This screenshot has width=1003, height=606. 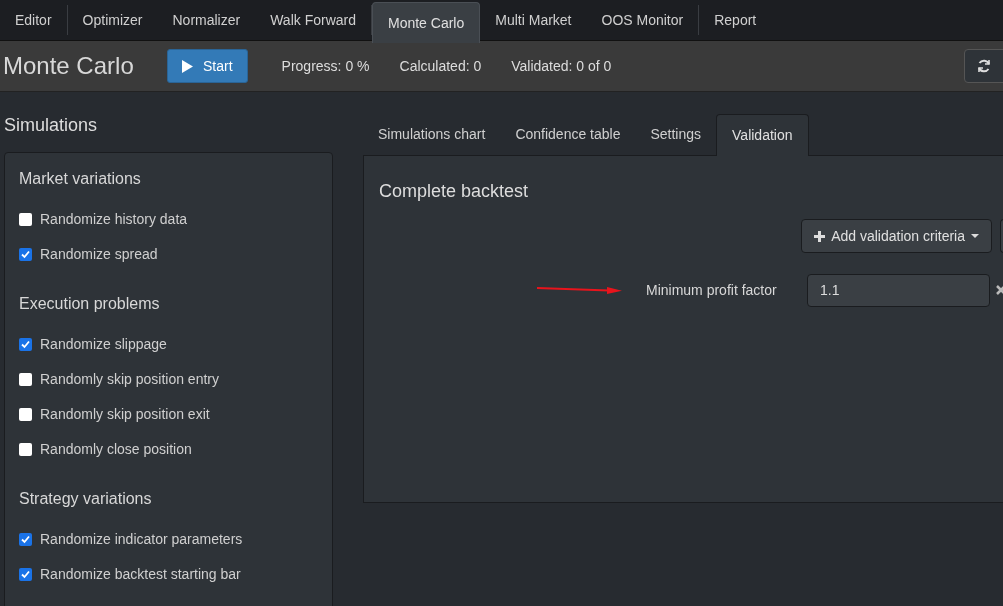 I want to click on panel-title: Complete backtest, so click(x=454, y=191).